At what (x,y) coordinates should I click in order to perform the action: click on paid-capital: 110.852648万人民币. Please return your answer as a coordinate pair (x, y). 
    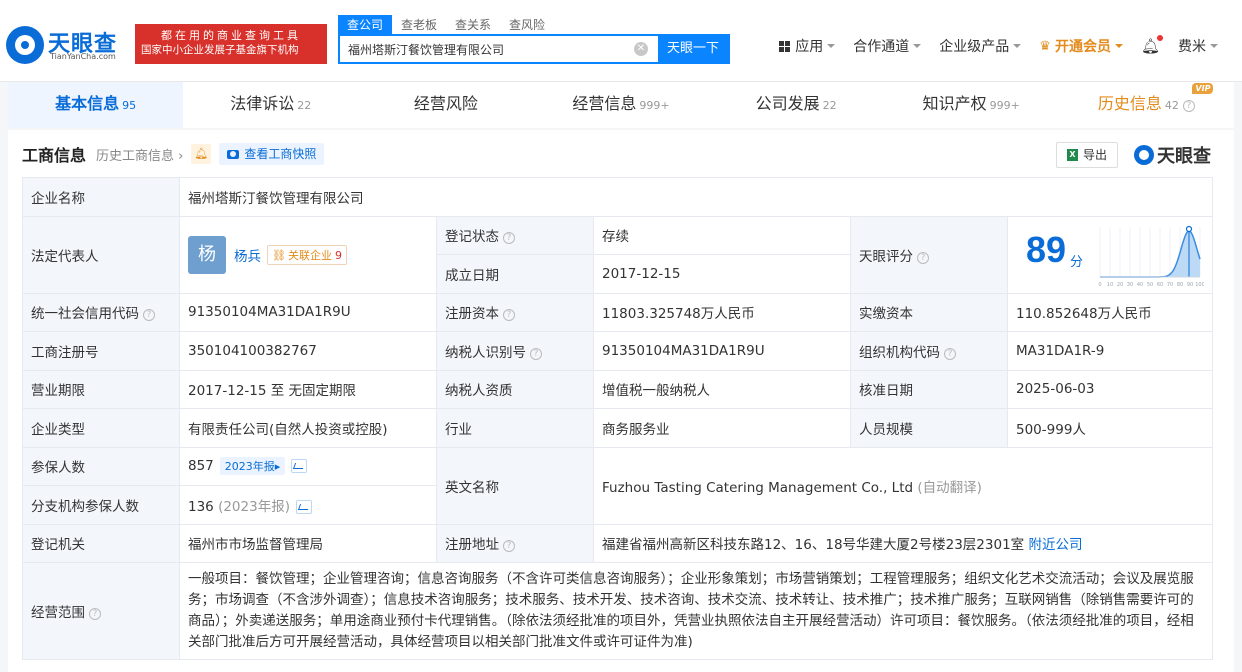
    Looking at the image, I should click on (1110, 312).